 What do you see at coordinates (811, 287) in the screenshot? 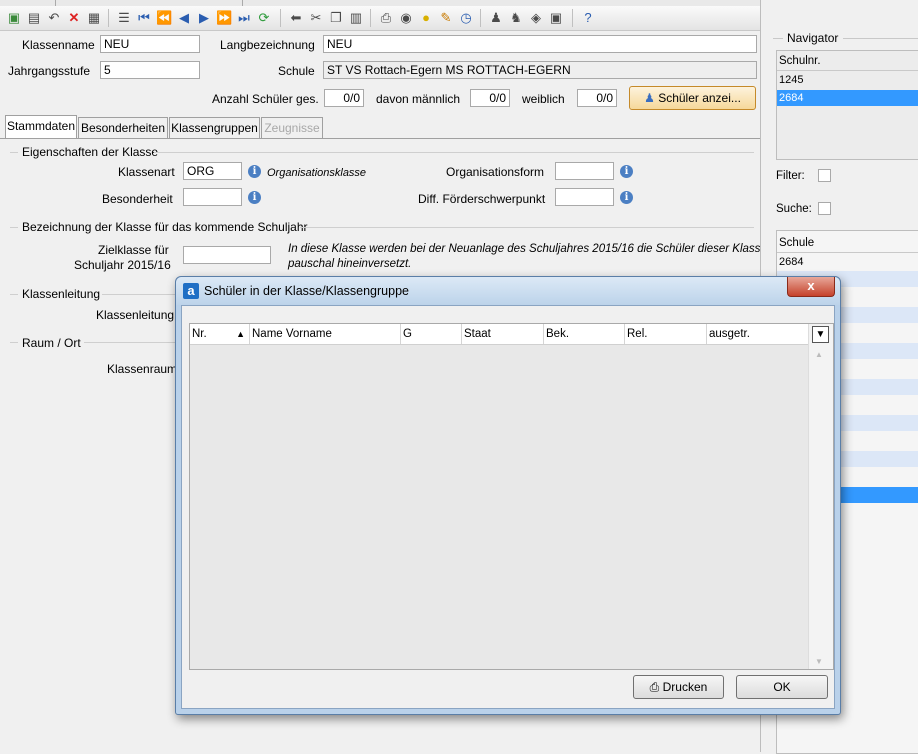
I see `dialog-close-button: x` at bounding box center [811, 287].